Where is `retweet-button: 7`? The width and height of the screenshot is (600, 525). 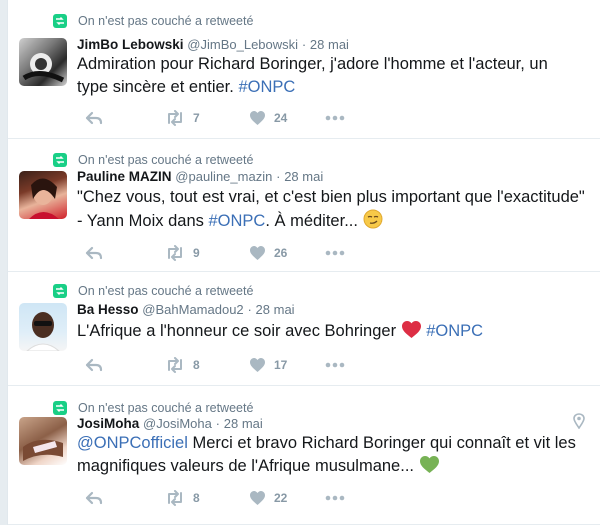
retweet-button: 7 is located at coordinates (182, 118).